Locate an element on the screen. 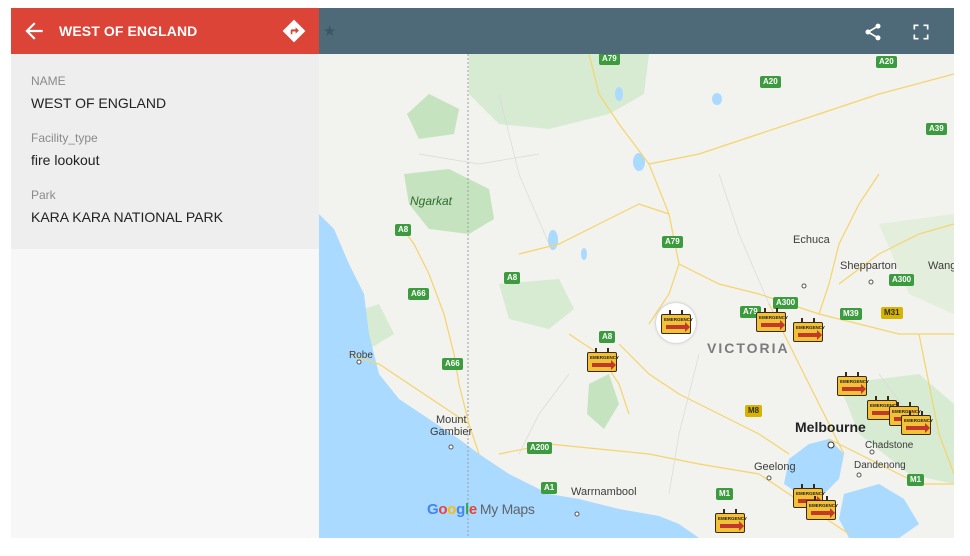 Image resolution: width=970 pixels, height=556 pixels. road-shield: A1 is located at coordinates (549, 488).